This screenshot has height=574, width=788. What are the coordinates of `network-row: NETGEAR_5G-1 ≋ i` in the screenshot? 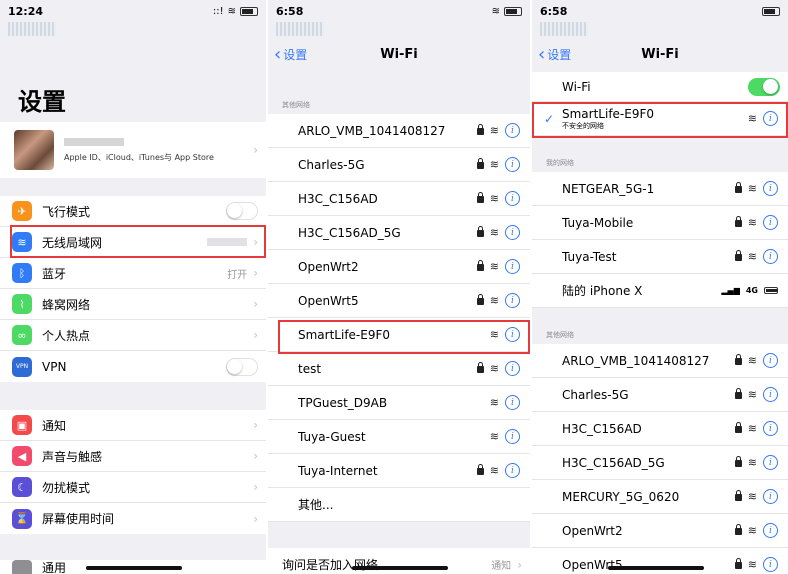 It's located at (660, 189).